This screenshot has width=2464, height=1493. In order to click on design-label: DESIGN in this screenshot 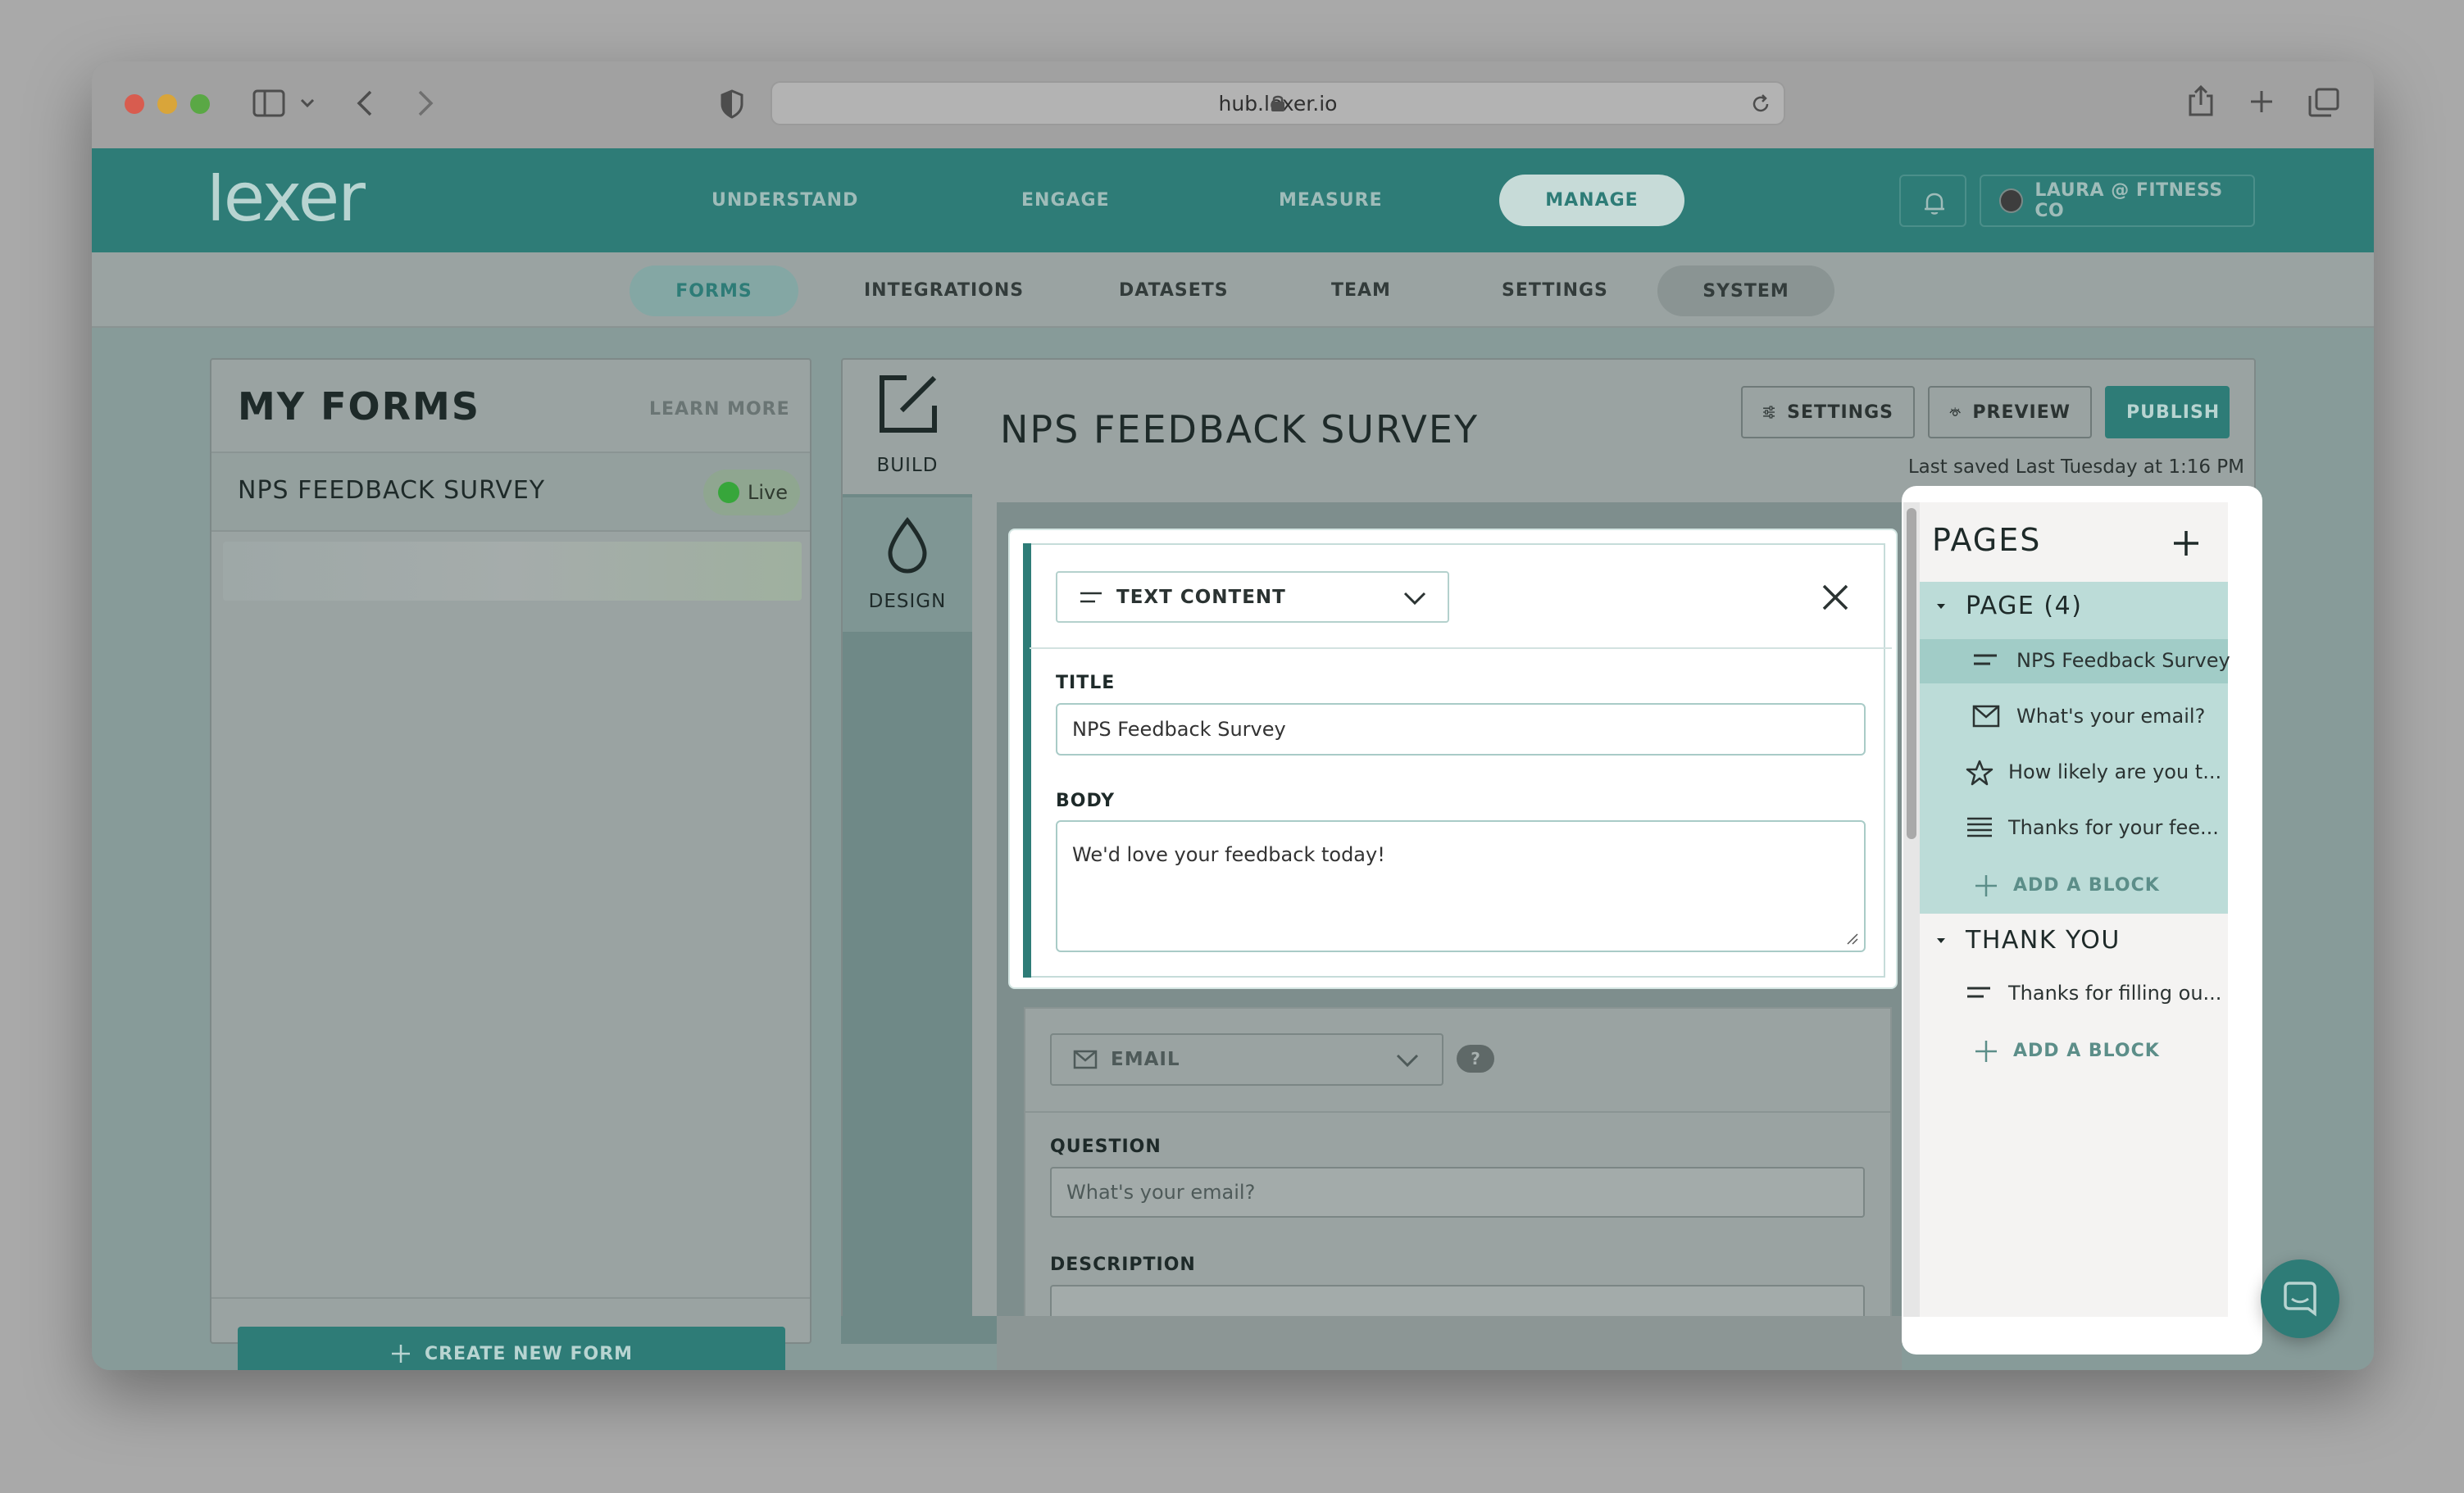, I will do `click(908, 601)`.